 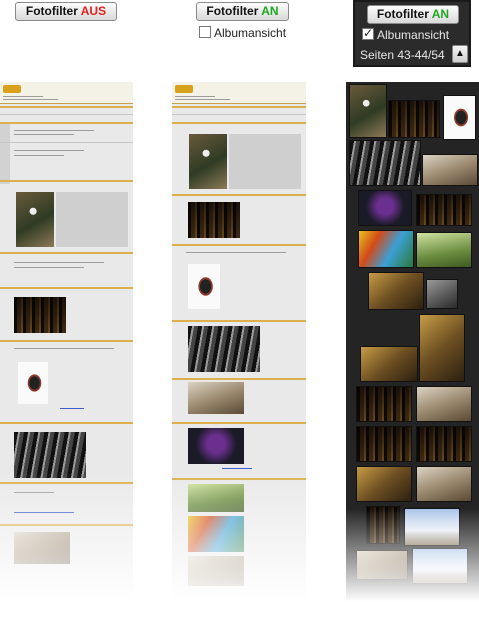 What do you see at coordinates (460, 54) in the screenshot?
I see `arrow-up-icon: ▲` at bounding box center [460, 54].